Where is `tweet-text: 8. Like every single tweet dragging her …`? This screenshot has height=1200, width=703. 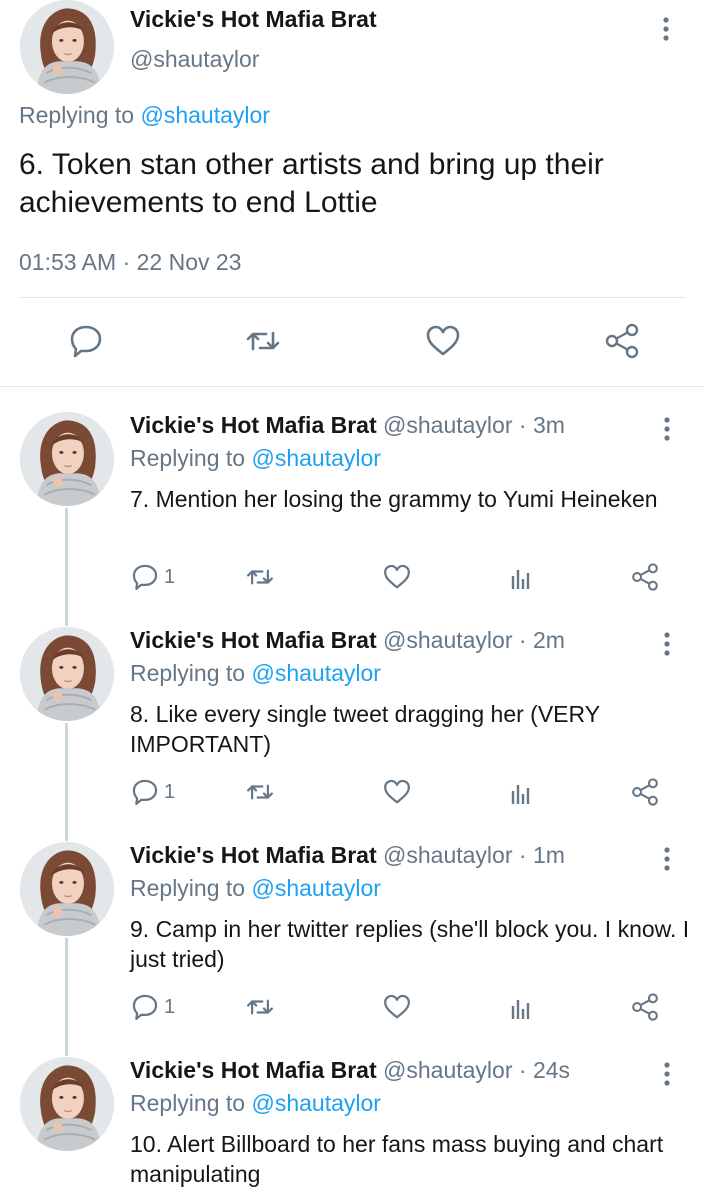
tweet-text: 8. Like every single tweet dragging her … is located at coordinates (365, 729).